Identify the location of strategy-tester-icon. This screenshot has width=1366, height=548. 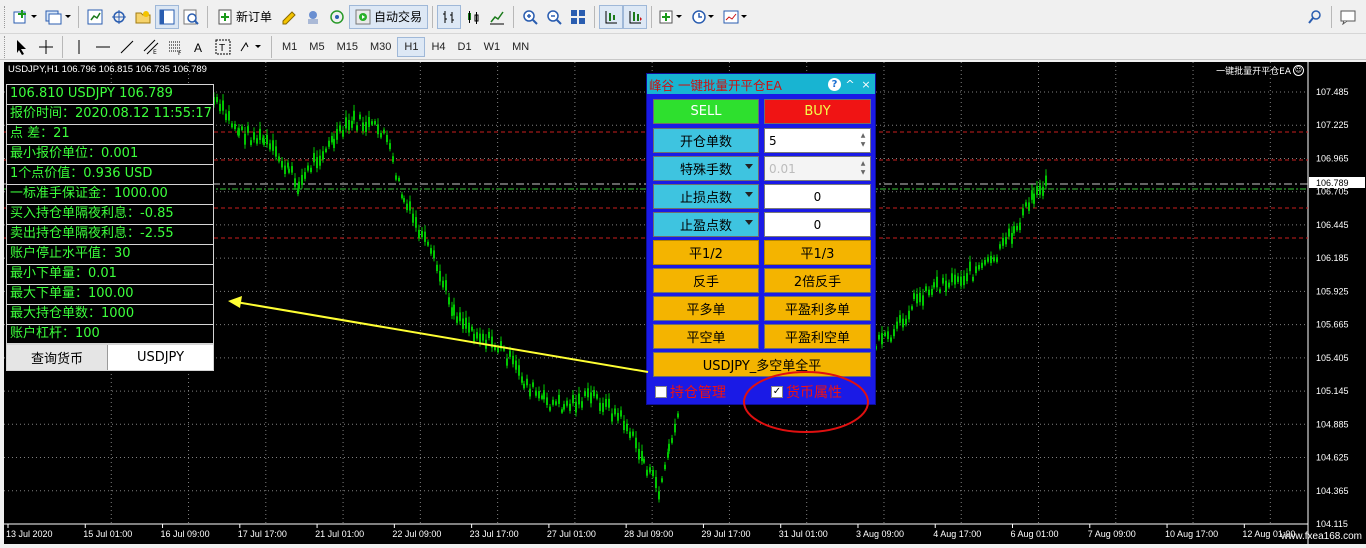
(191, 17).